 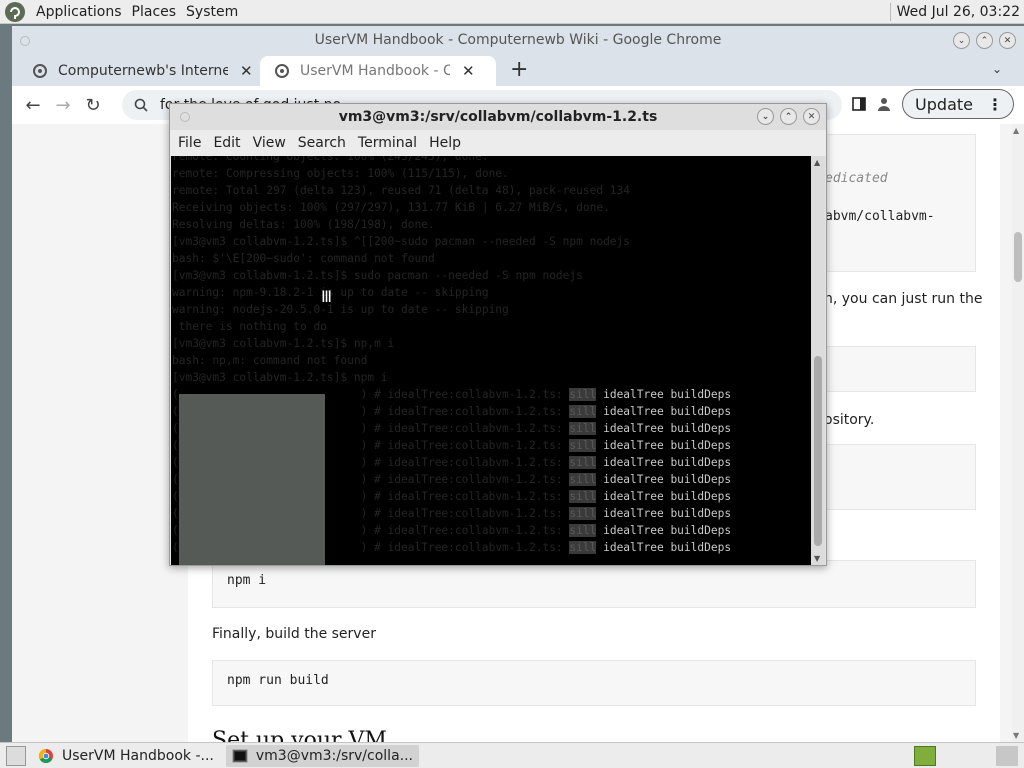 I want to click on menu-terminal: Terminal, so click(x=387, y=143).